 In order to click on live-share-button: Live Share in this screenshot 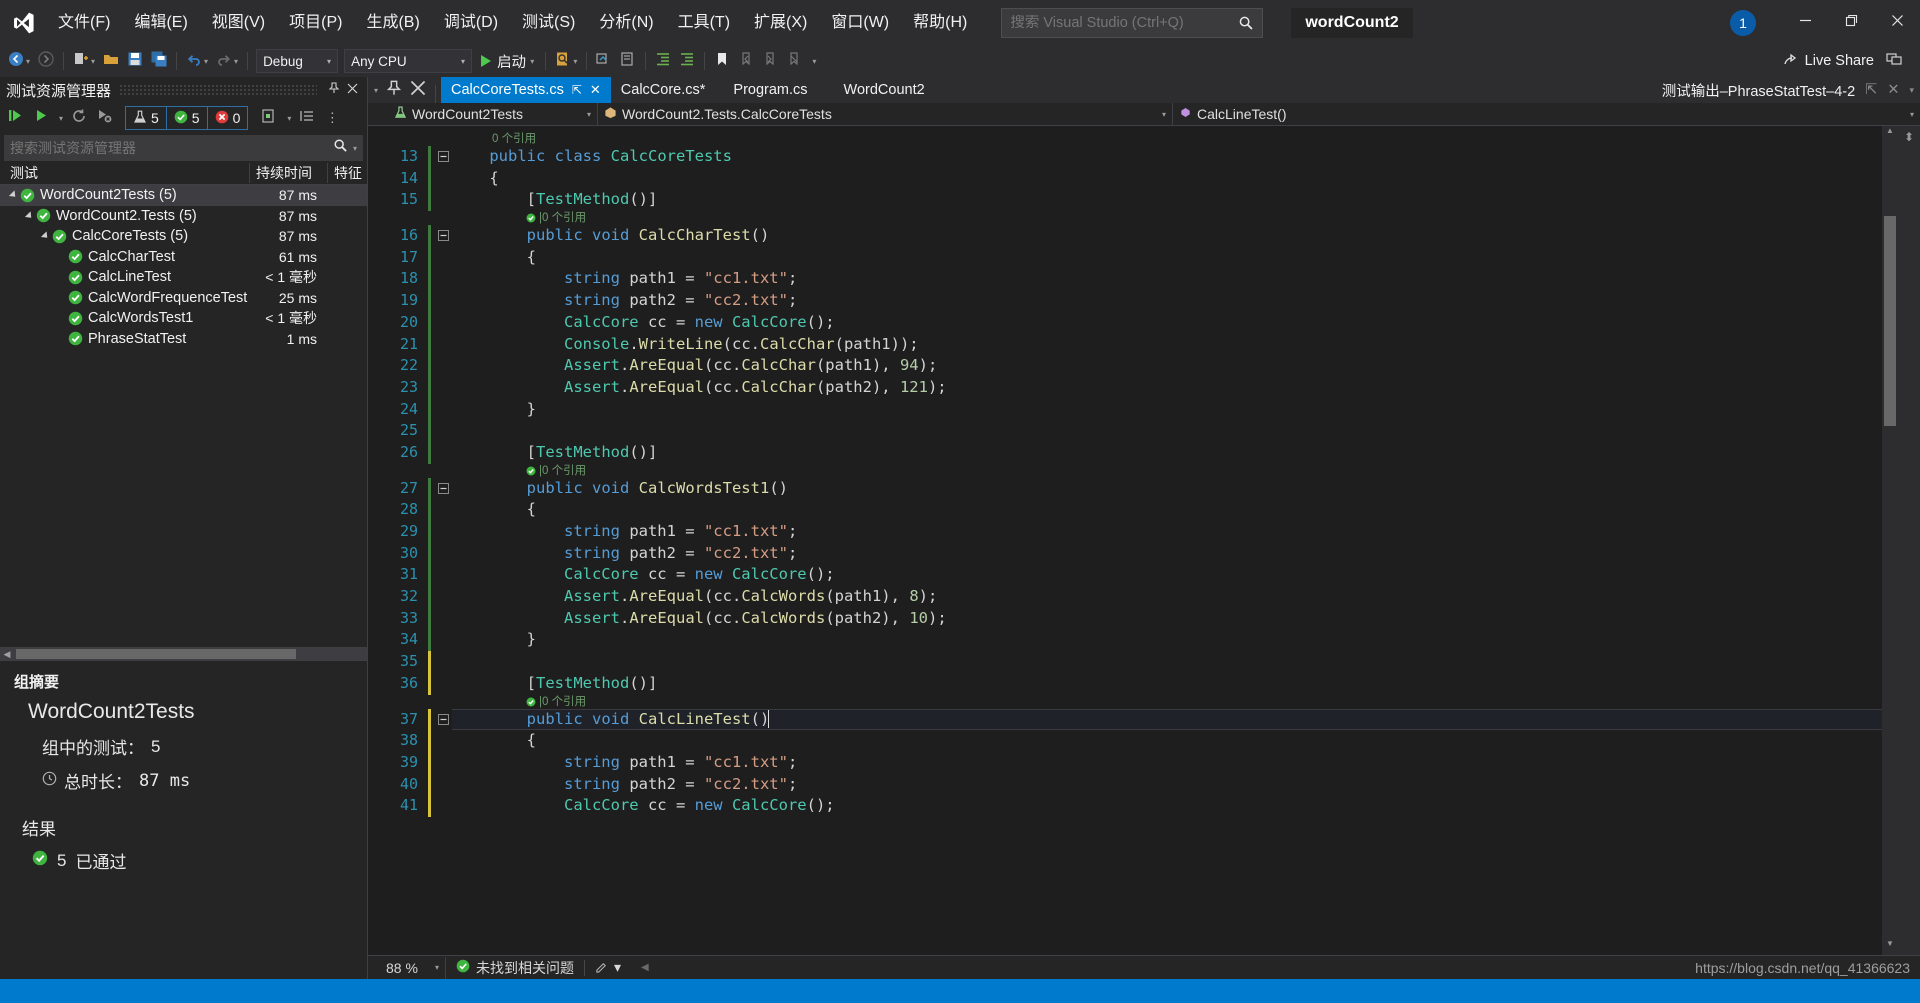, I will do `click(1828, 61)`.